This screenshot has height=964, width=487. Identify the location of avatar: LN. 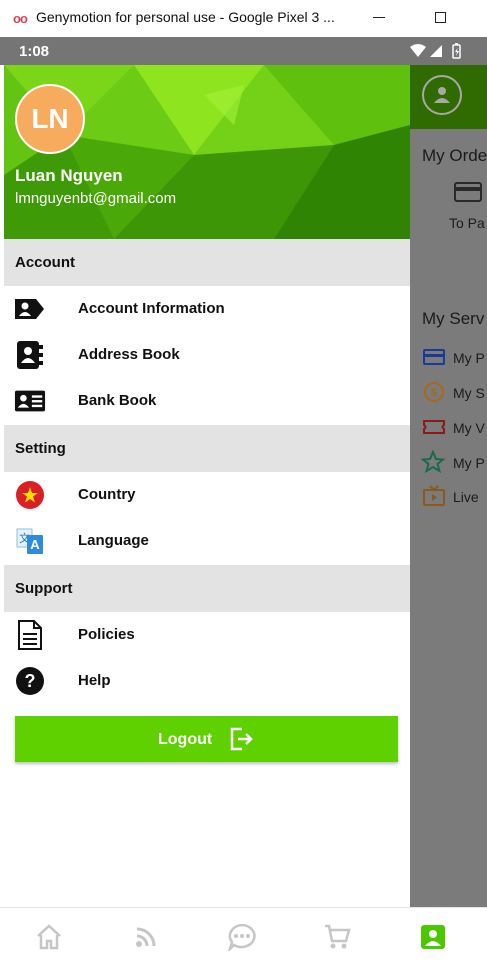
(50, 119).